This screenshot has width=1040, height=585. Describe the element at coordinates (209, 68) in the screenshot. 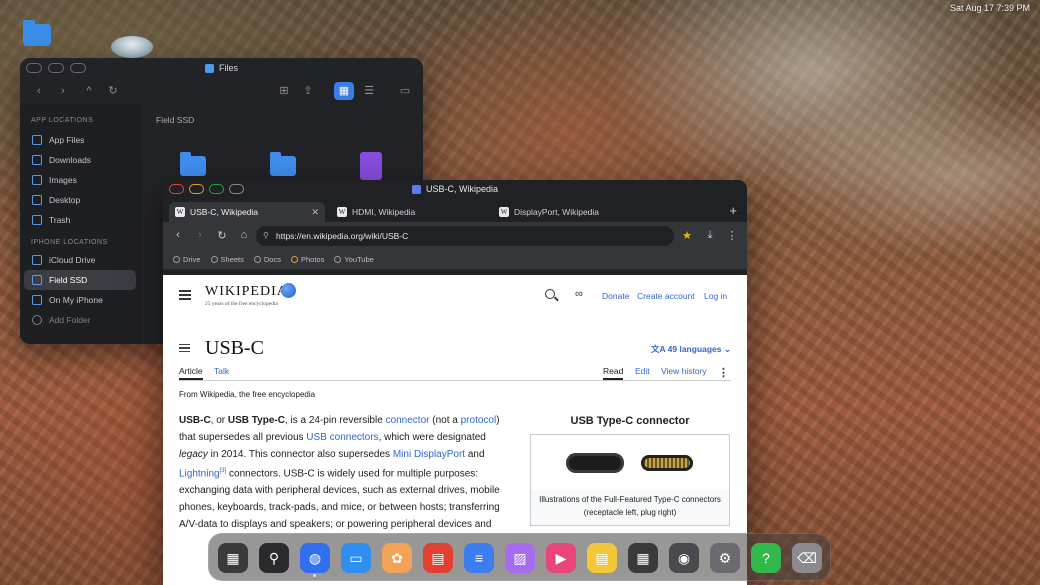

I see `files-app-icon` at that location.